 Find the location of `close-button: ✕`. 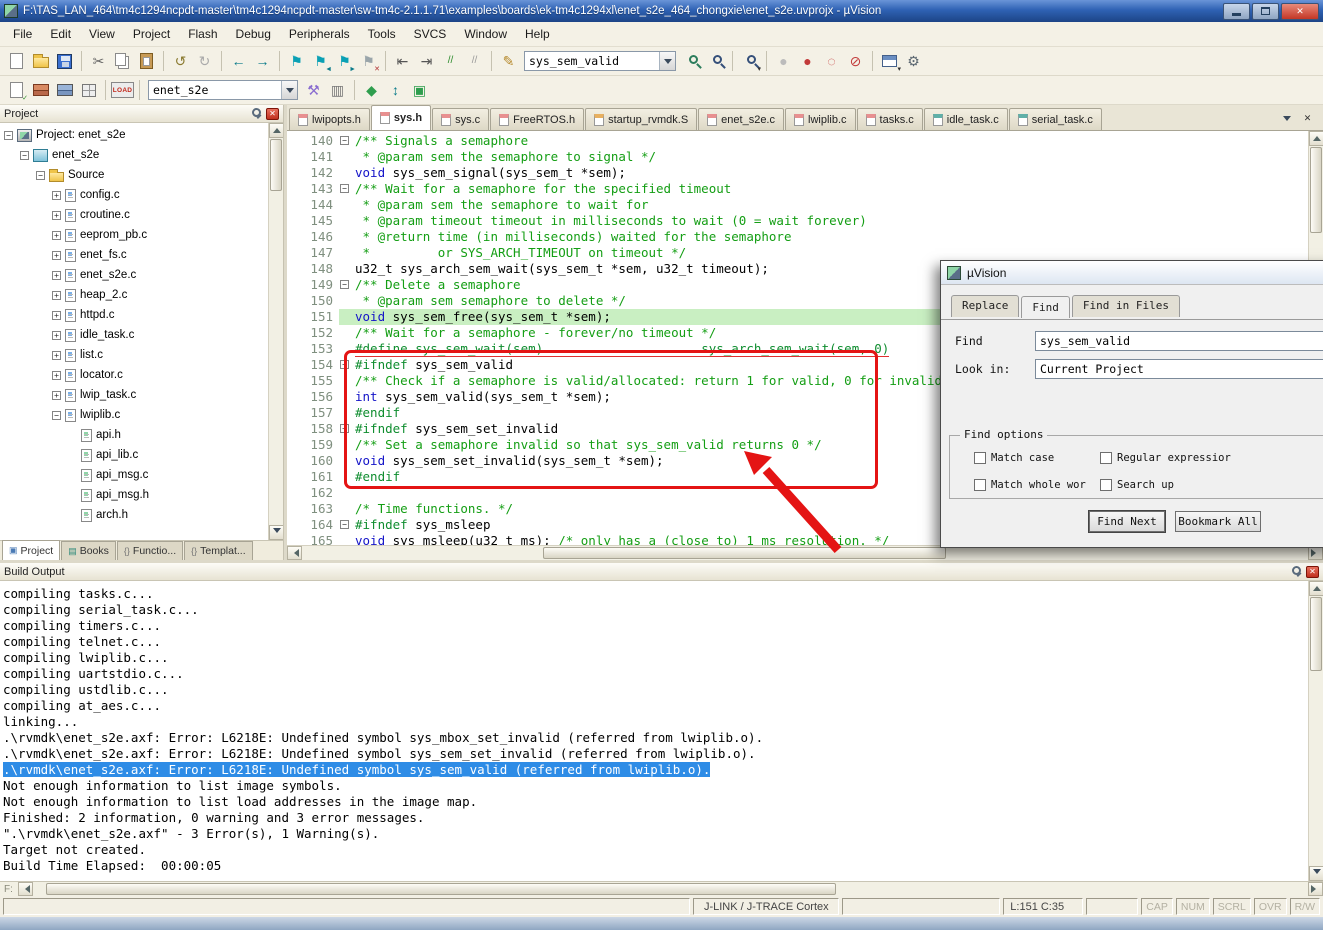

close-button: ✕ is located at coordinates (1300, 11).